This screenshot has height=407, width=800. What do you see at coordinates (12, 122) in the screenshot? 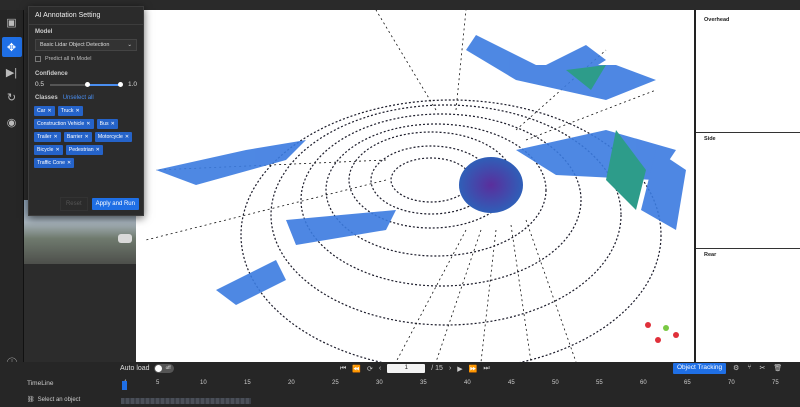
I see `ai-icon: ◉` at bounding box center [12, 122].